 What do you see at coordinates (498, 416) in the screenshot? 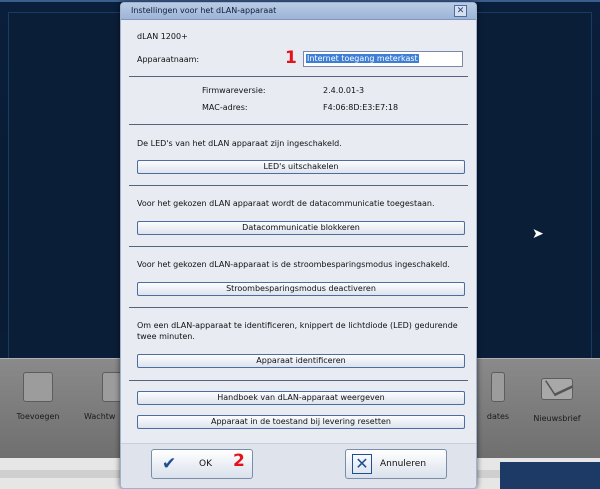
I see `toolbar-updates-label: dates` at bounding box center [498, 416].